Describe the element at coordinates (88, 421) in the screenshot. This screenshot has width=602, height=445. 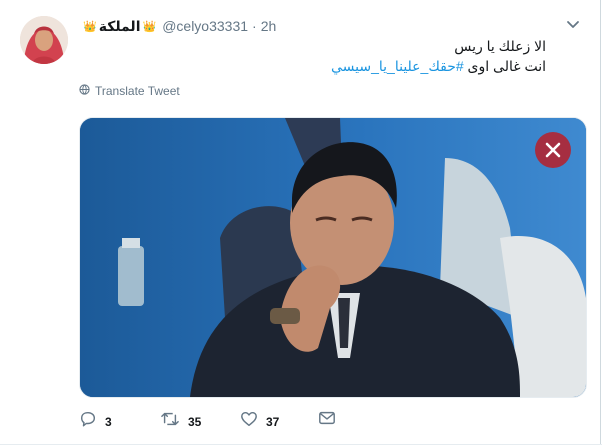
I see `reply-icon` at that location.